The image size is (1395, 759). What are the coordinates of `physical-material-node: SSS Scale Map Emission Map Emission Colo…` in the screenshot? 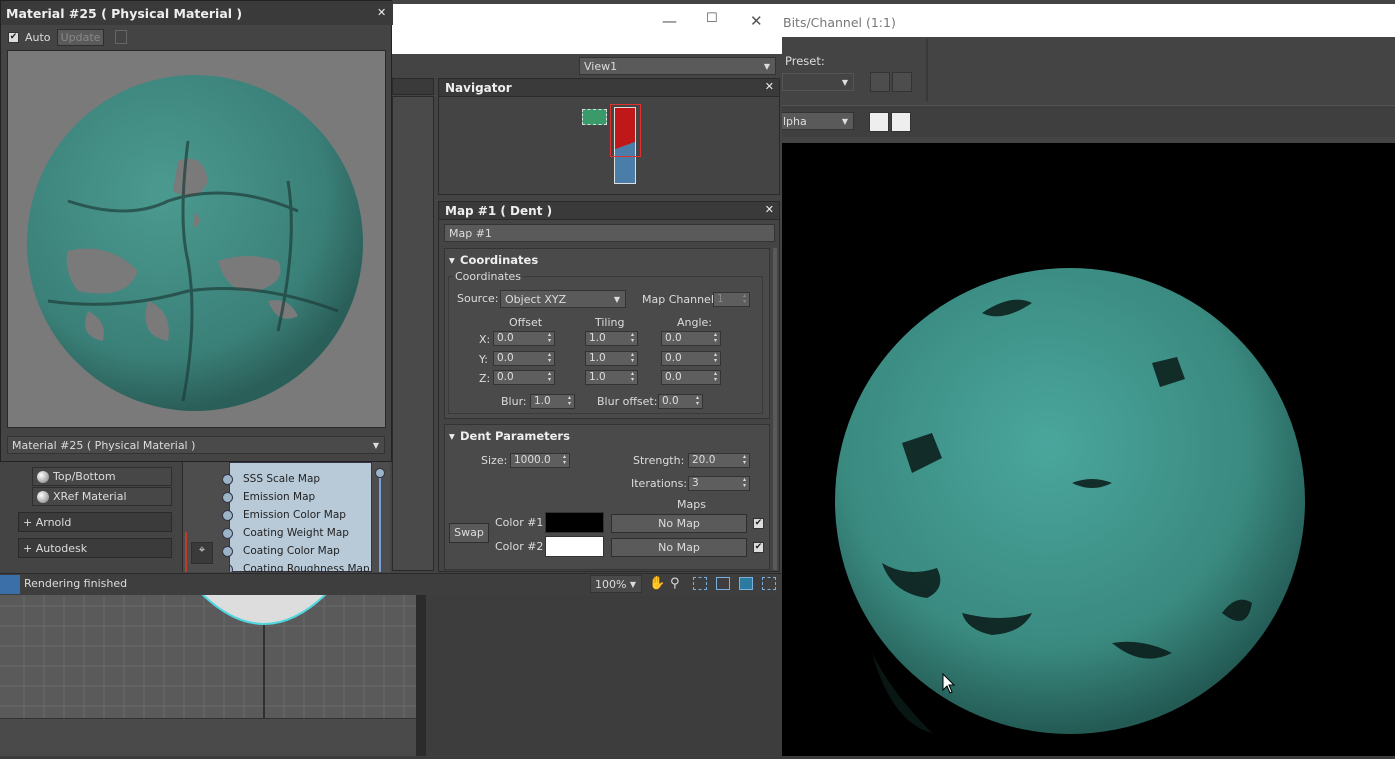 It's located at (297, 517).